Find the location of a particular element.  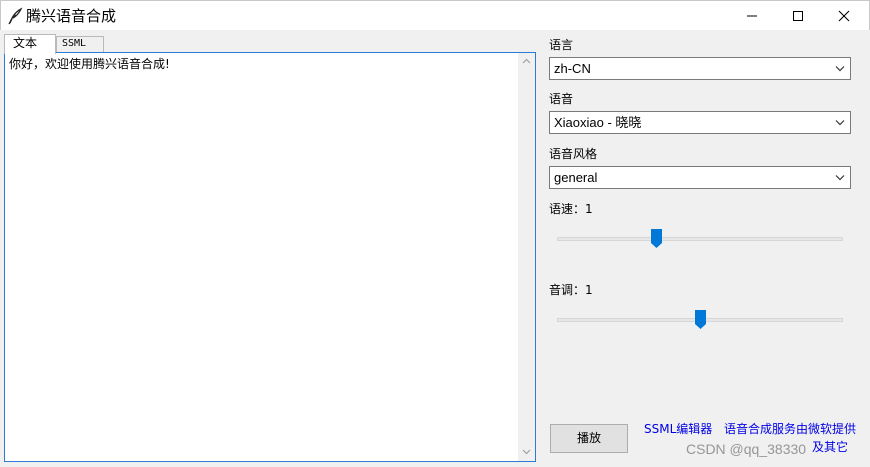

vertical-scrollbar is located at coordinates (526, 257).